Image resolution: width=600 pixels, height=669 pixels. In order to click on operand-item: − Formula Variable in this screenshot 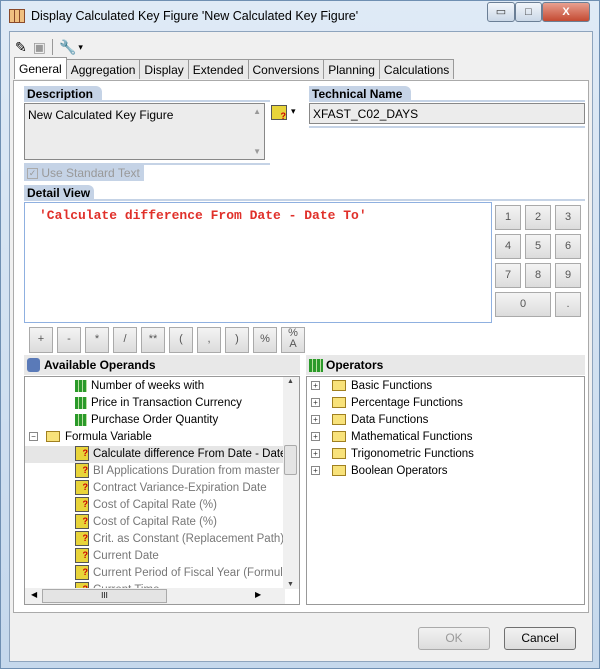, I will do `click(90, 437)`.